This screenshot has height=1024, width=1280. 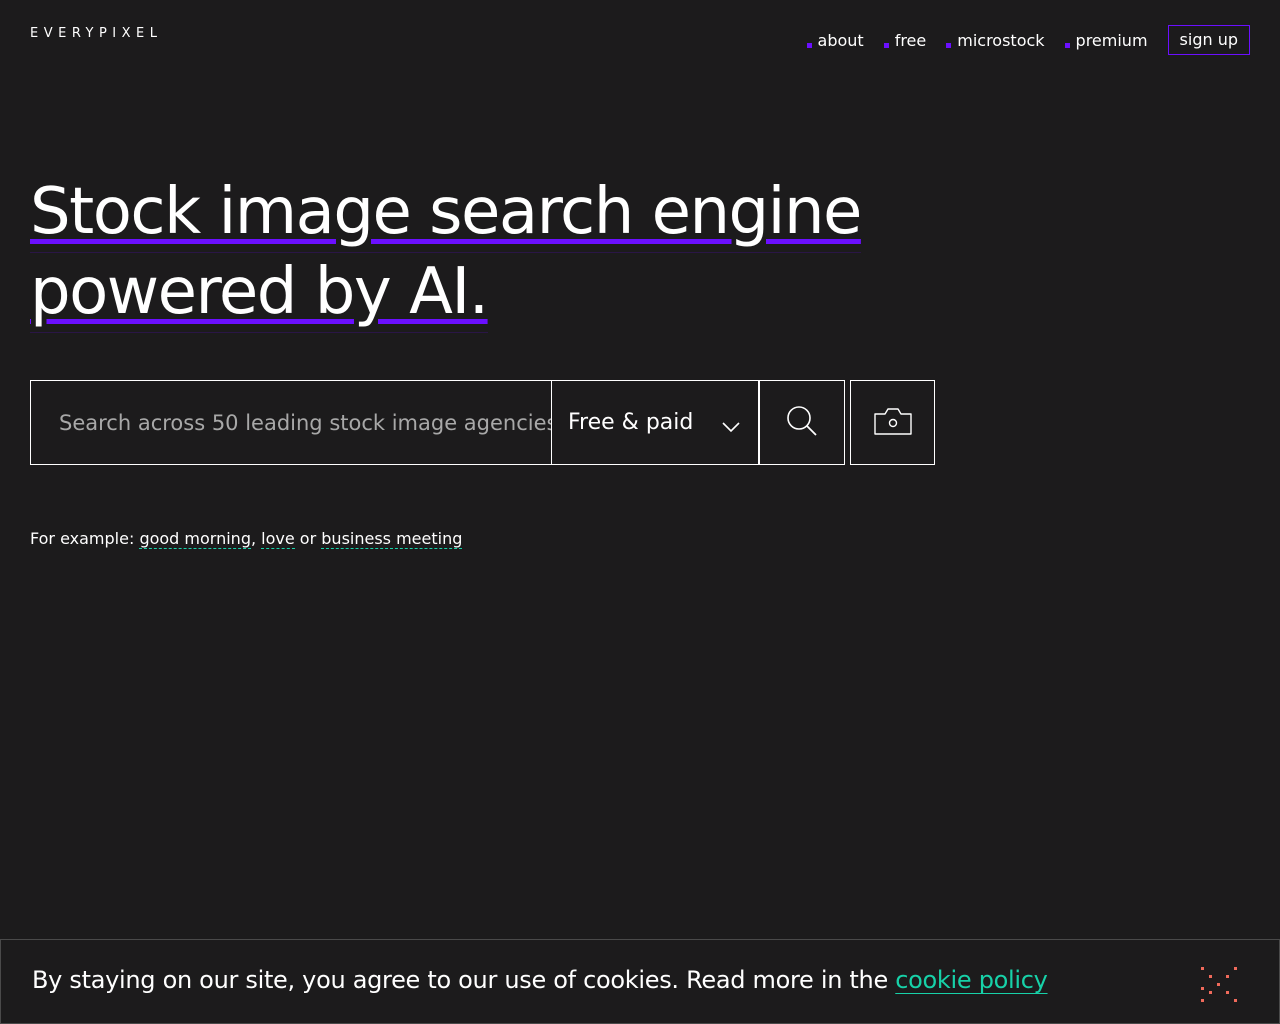 What do you see at coordinates (840, 40) in the screenshot?
I see `nav-label: about` at bounding box center [840, 40].